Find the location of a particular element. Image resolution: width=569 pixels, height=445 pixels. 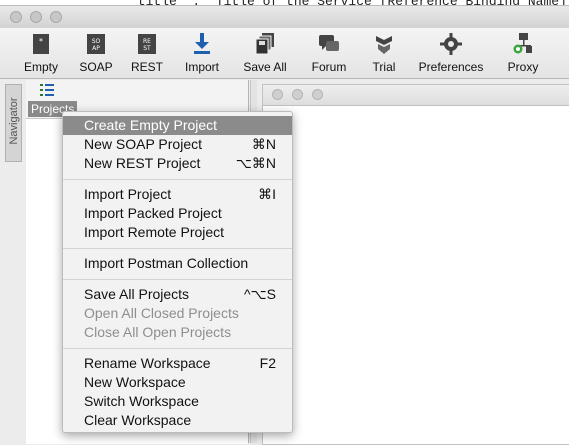

toolbar-save-all-button: Save All is located at coordinates (265, 54).